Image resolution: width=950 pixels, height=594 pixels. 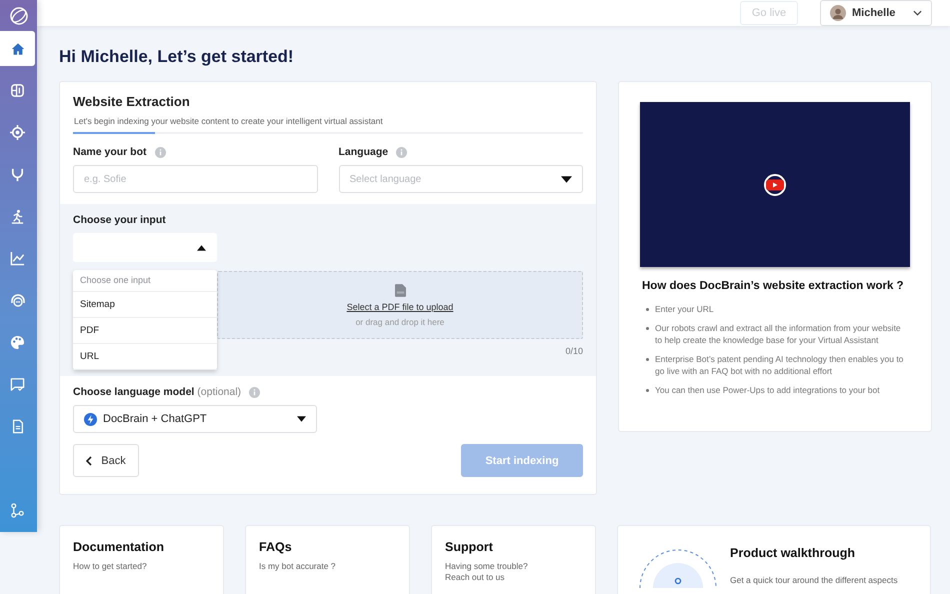 I want to click on walkthrough-title: Product walkthrough, so click(x=793, y=553).